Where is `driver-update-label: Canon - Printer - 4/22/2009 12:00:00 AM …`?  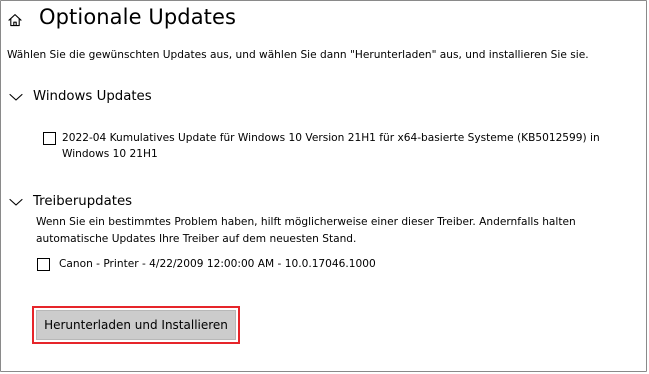 driver-update-label: Canon - Printer - 4/22/2009 12:00:00 AM … is located at coordinates (217, 264).